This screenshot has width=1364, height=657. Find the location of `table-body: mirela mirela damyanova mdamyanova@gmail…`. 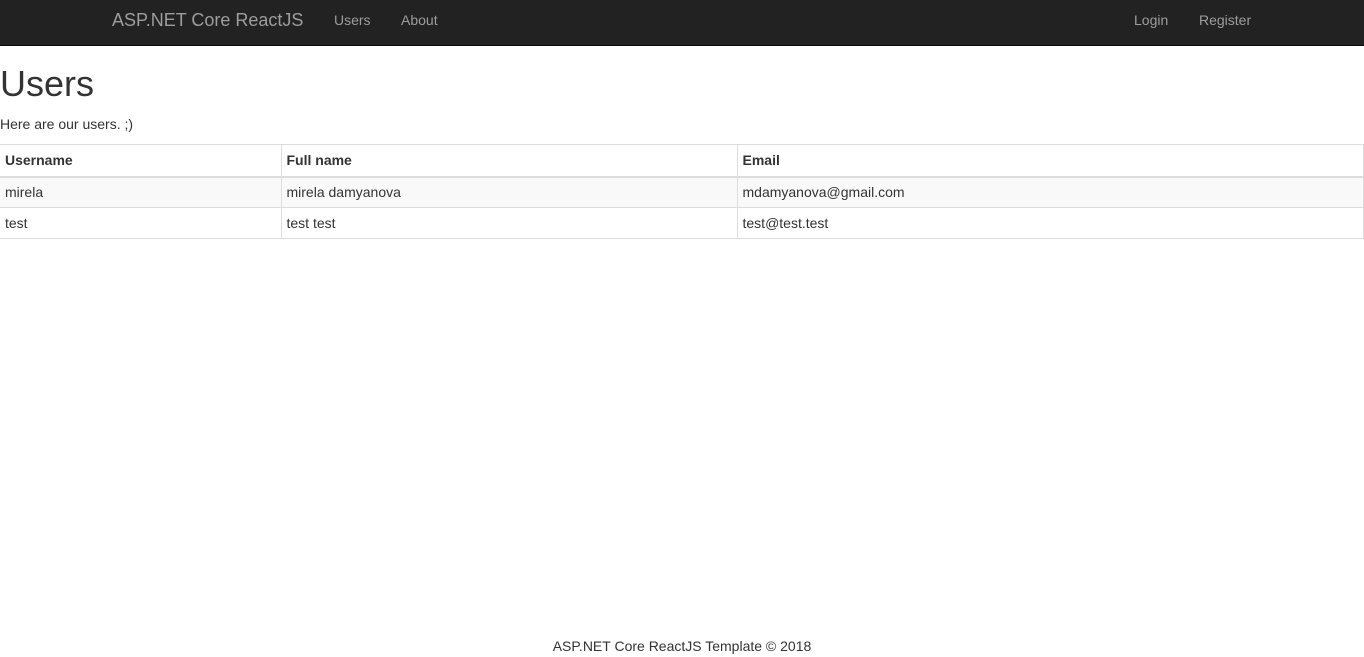

table-body: mirela mirela damyanova mdamyanova@gmail… is located at coordinates (682, 207).